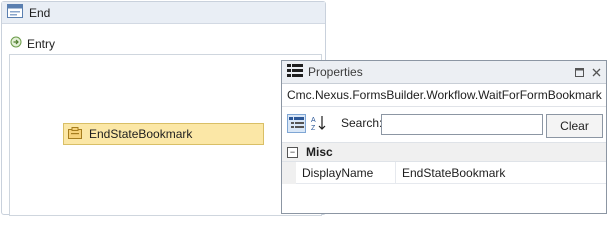 The image size is (609, 240). Describe the element at coordinates (40, 12) in the screenshot. I see `state-title: End` at that location.